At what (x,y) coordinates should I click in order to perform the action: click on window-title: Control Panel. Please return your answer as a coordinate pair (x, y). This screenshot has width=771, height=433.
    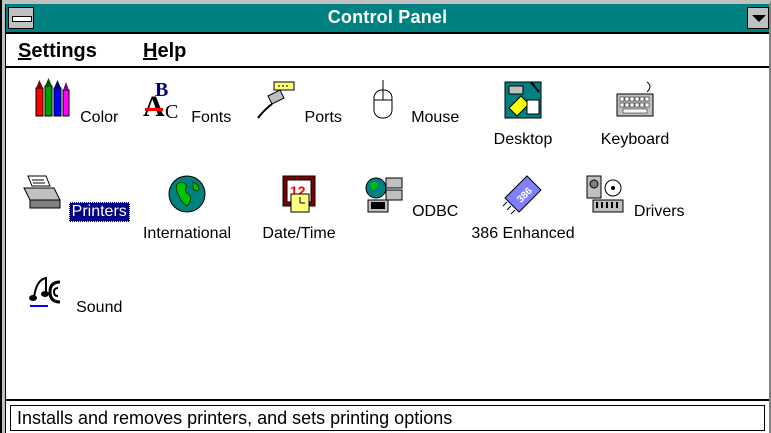
    Looking at the image, I should click on (387, 17).